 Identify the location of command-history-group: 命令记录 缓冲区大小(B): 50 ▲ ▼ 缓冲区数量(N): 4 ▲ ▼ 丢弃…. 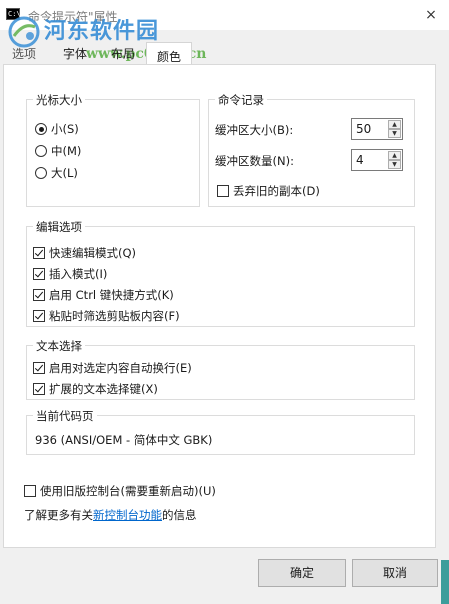
(311, 149).